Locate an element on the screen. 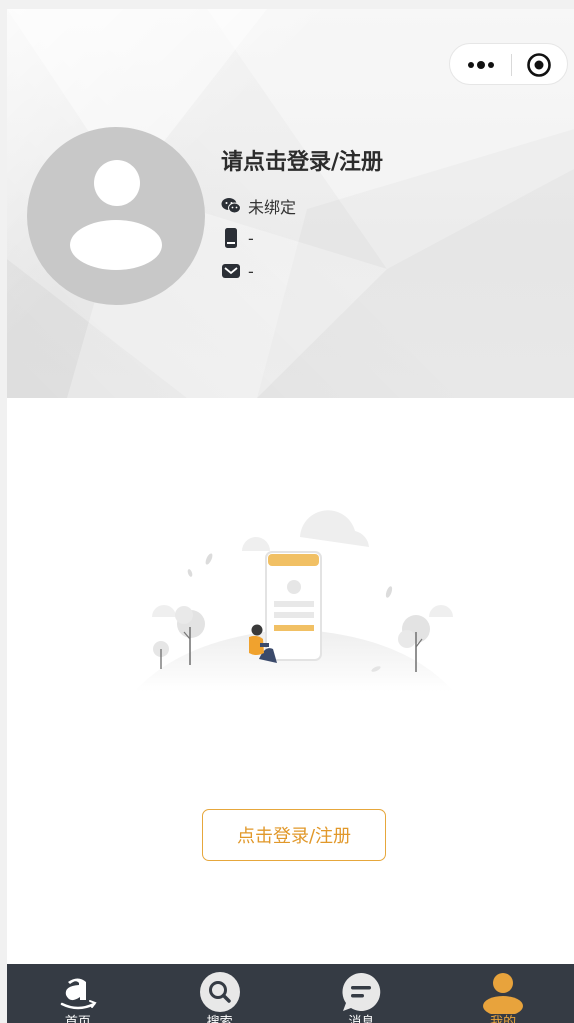 The width and height of the screenshot is (574, 1023). tab-home: 首页 is located at coordinates (78, 993).